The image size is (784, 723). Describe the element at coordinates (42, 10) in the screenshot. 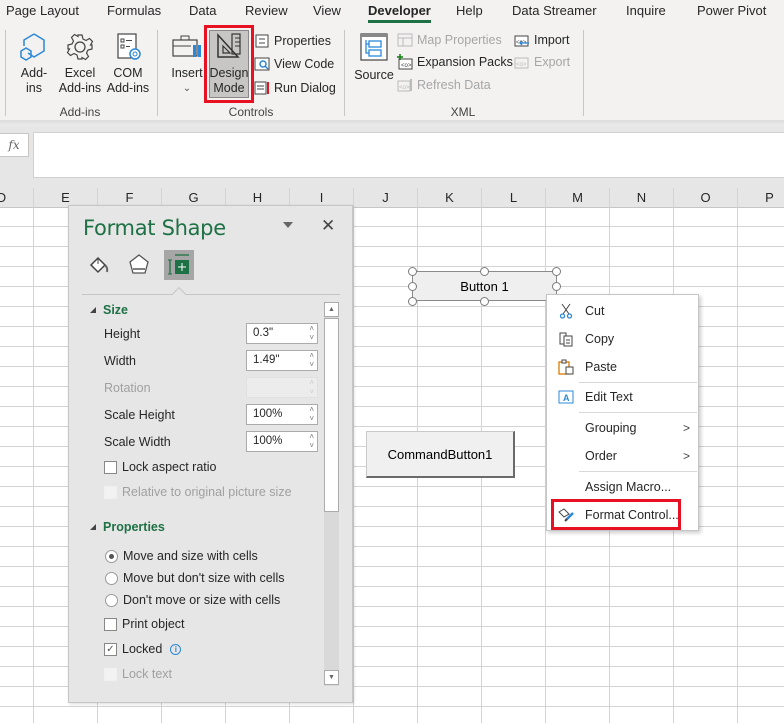

I see `tab-page-layout: Page Layout` at that location.